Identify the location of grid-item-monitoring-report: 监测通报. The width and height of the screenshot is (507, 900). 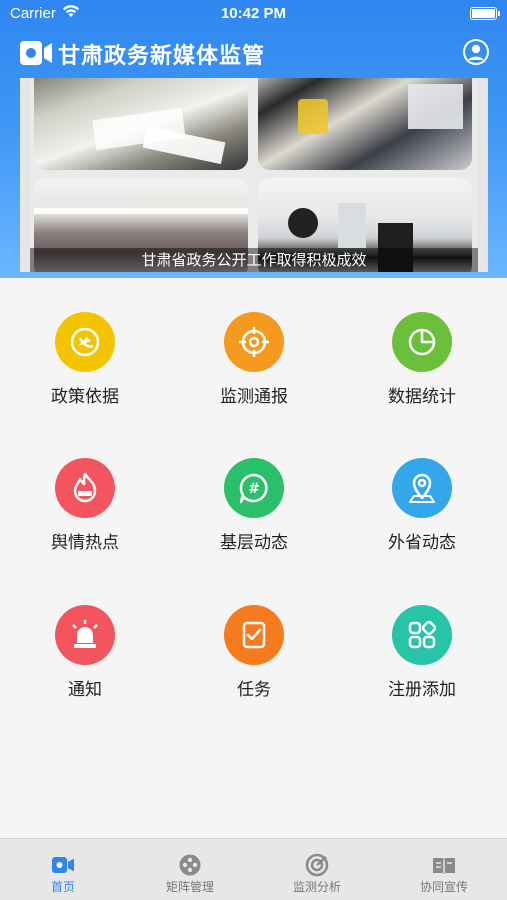
(254, 360).